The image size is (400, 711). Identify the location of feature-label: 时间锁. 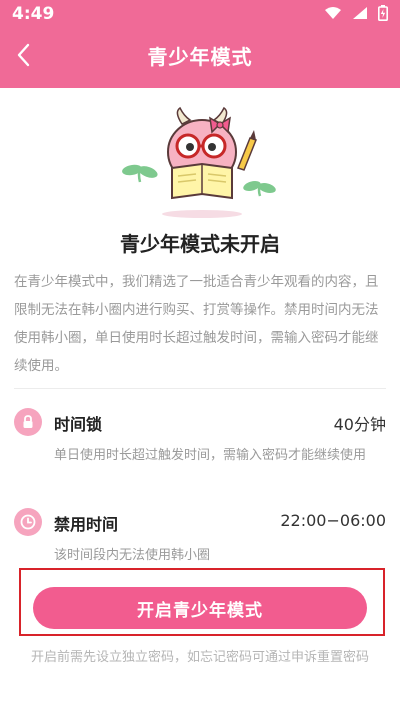
(78, 424).